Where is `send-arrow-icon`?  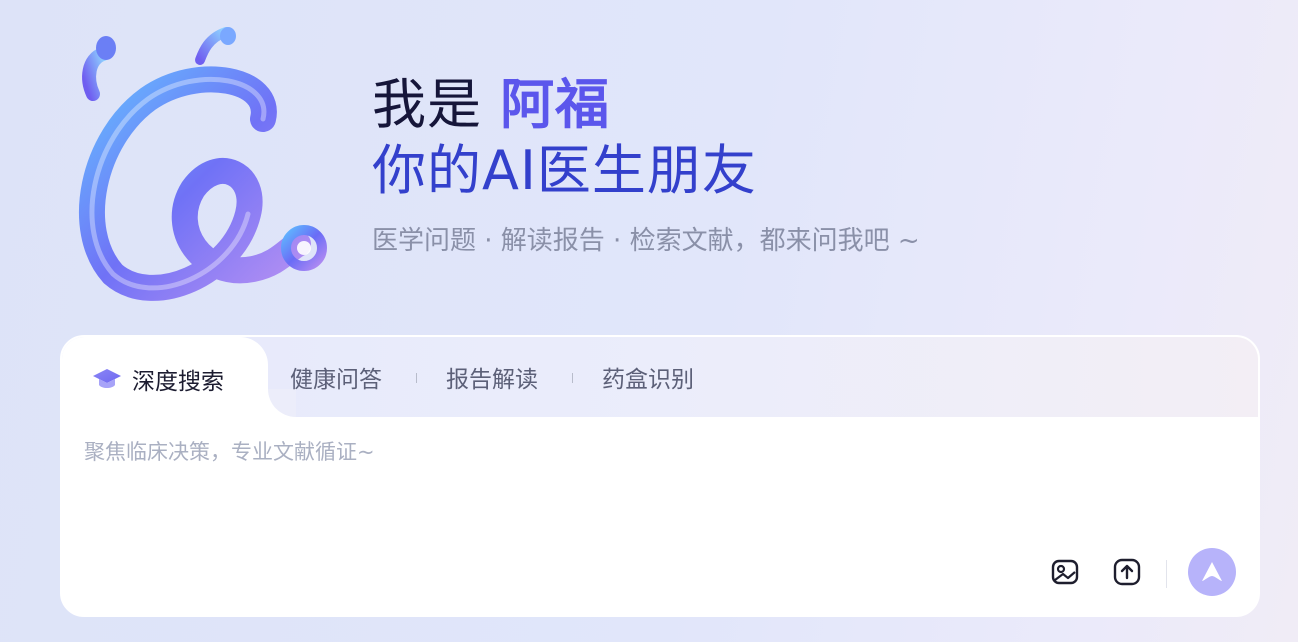
send-arrow-icon is located at coordinates (1212, 571).